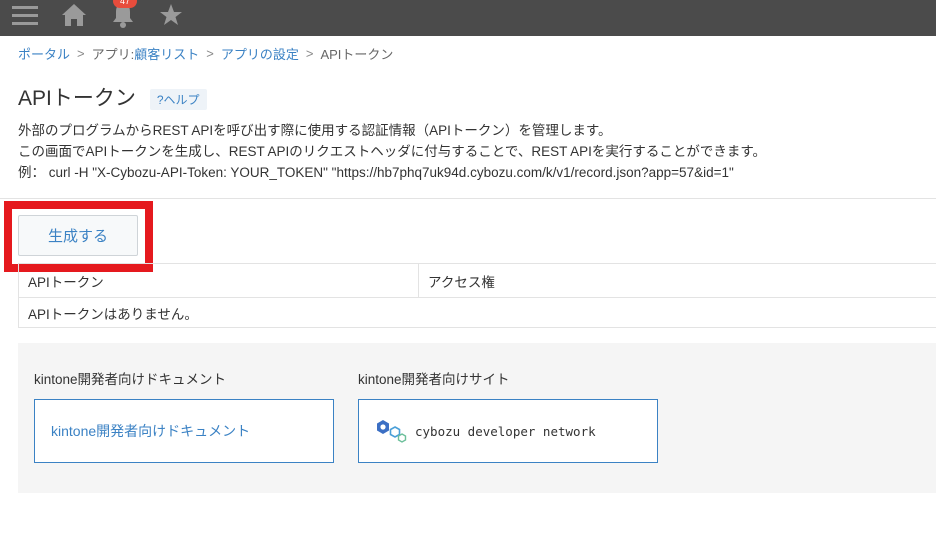 This screenshot has height=545, width=936. I want to click on help-link: ?ヘルプ, so click(178, 99).